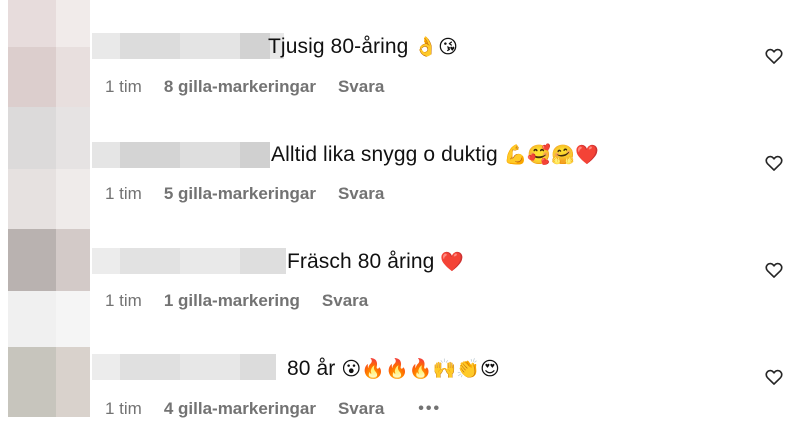 The width and height of the screenshot is (800, 448). Describe the element at coordinates (436, 47) in the screenshot. I see `comment-emojis: 👌😘` at that location.